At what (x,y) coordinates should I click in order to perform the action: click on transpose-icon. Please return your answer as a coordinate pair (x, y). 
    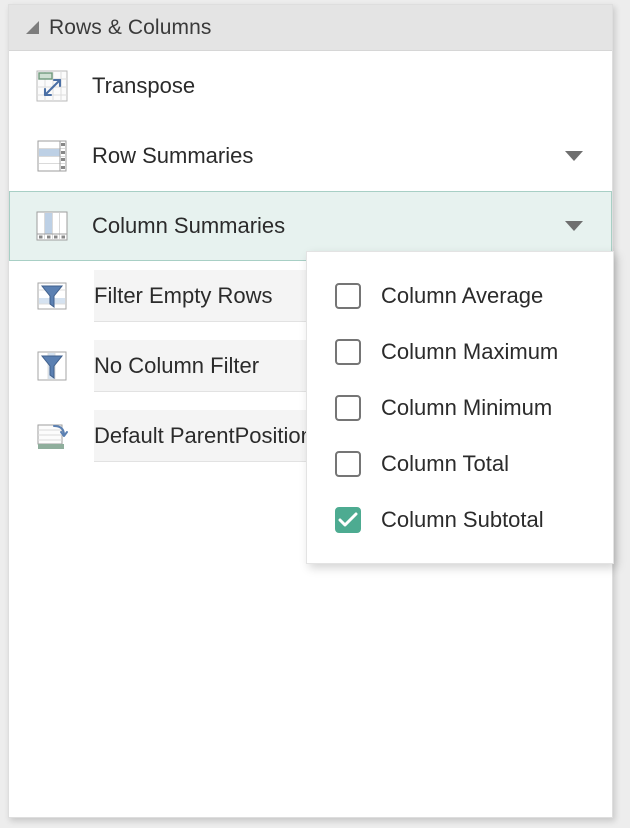
    Looking at the image, I should click on (52, 86).